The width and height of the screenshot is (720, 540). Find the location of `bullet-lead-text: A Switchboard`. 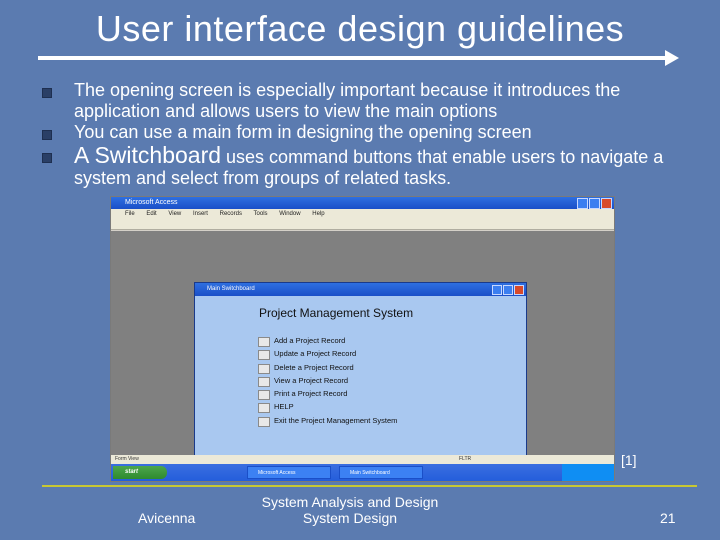

bullet-lead-text: A Switchboard is located at coordinates (148, 155).